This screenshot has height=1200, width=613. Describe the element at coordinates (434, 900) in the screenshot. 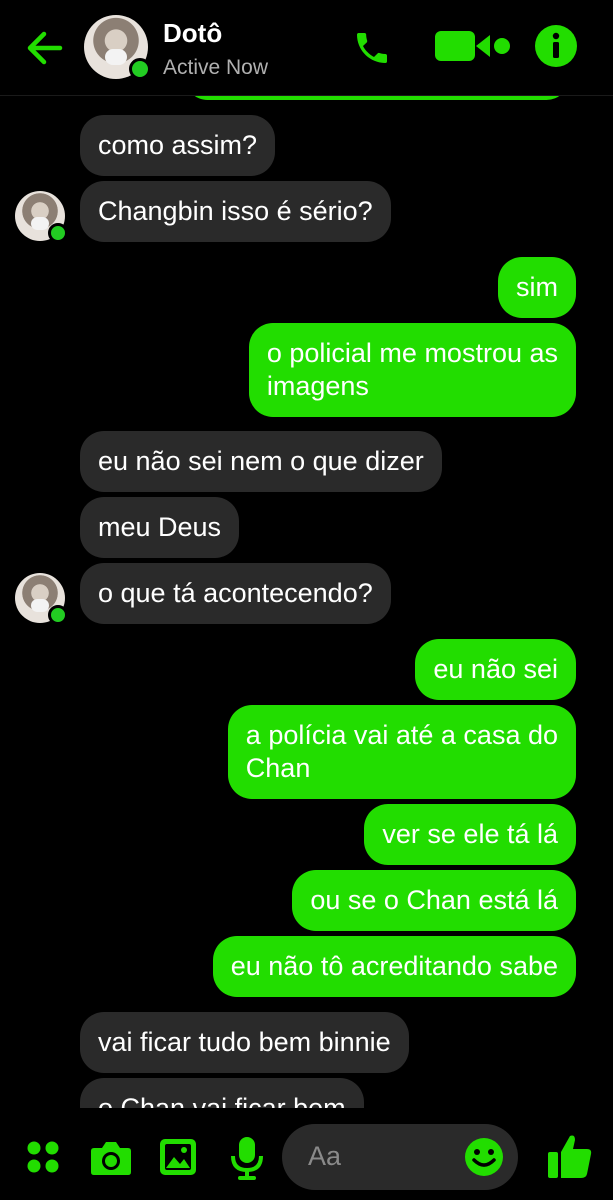

I see `message-bubble-out: ou se o Chan está lá` at that location.